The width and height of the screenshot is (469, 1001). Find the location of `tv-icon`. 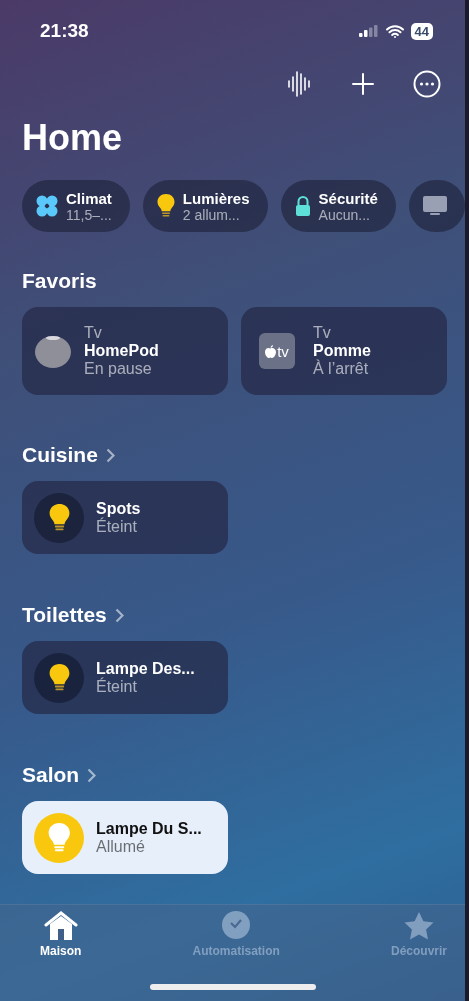

tv-icon is located at coordinates (434, 206).